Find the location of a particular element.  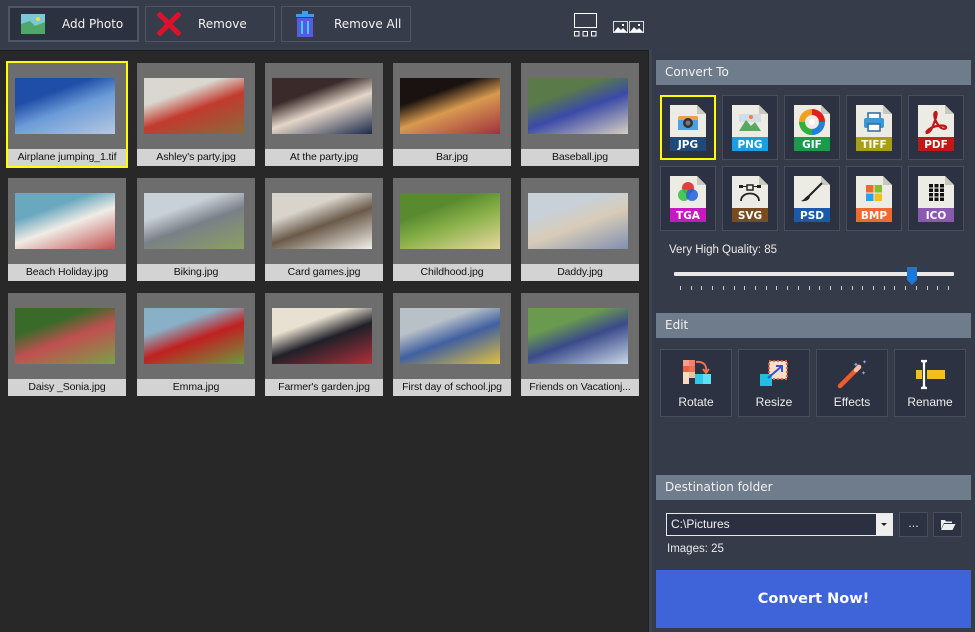

format-gif-button: GIF is located at coordinates (812, 127).